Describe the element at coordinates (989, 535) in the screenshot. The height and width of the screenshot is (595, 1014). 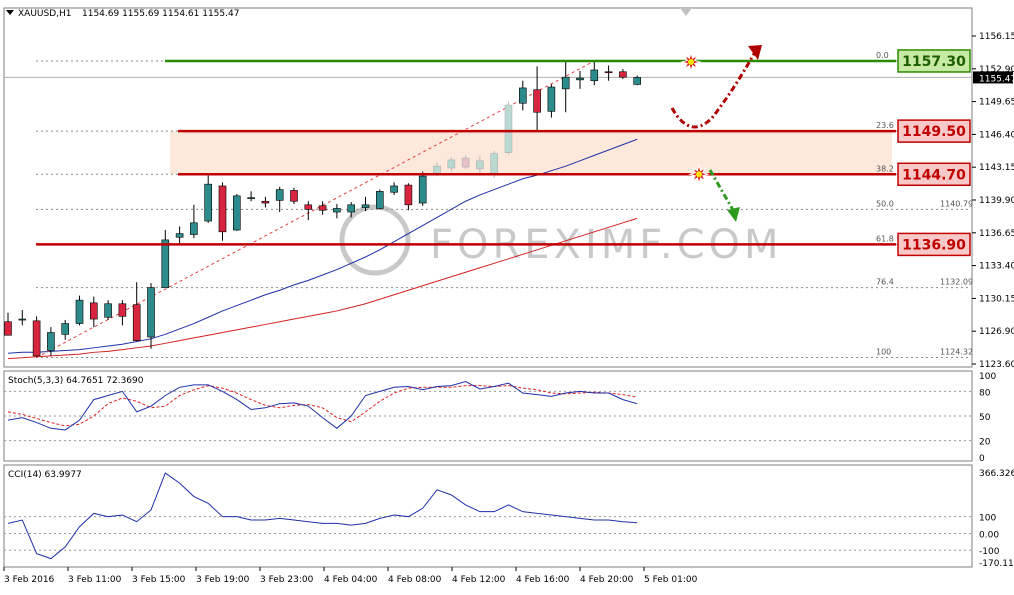
I see `cci-axis-label: 0.00` at that location.